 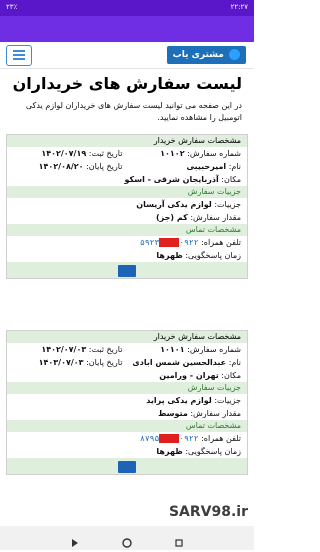 I want to click on registration-date: تاریخ ثبت: ۱۴۰۲/۰۷/۱۹, so click(x=82, y=153).